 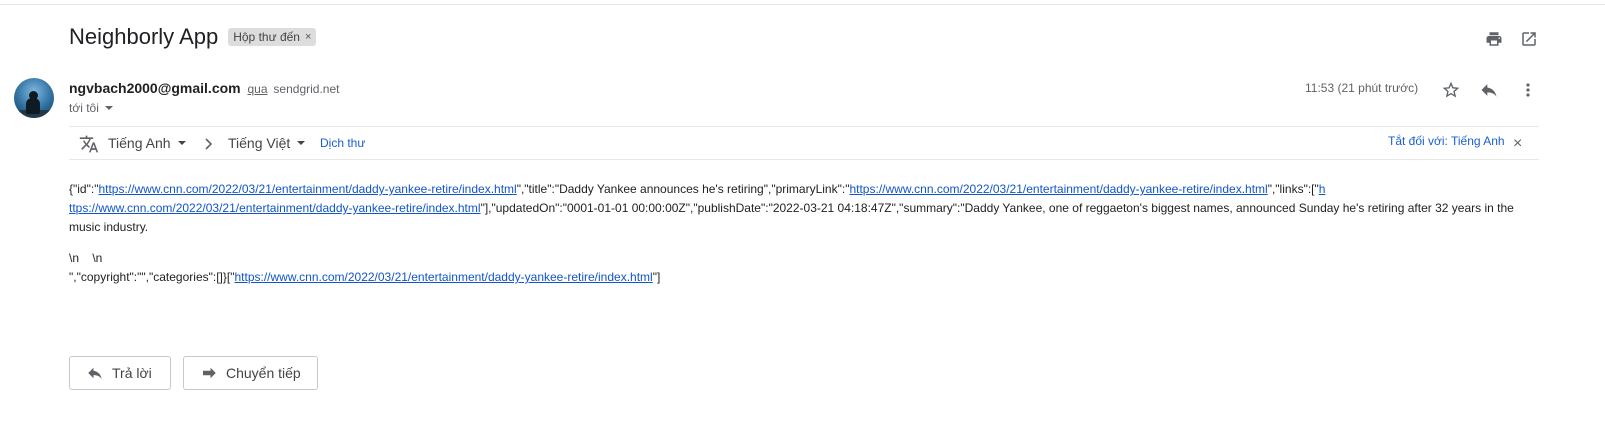 I want to click on recipient-details-toggle: tới tôi, so click(x=91, y=108).